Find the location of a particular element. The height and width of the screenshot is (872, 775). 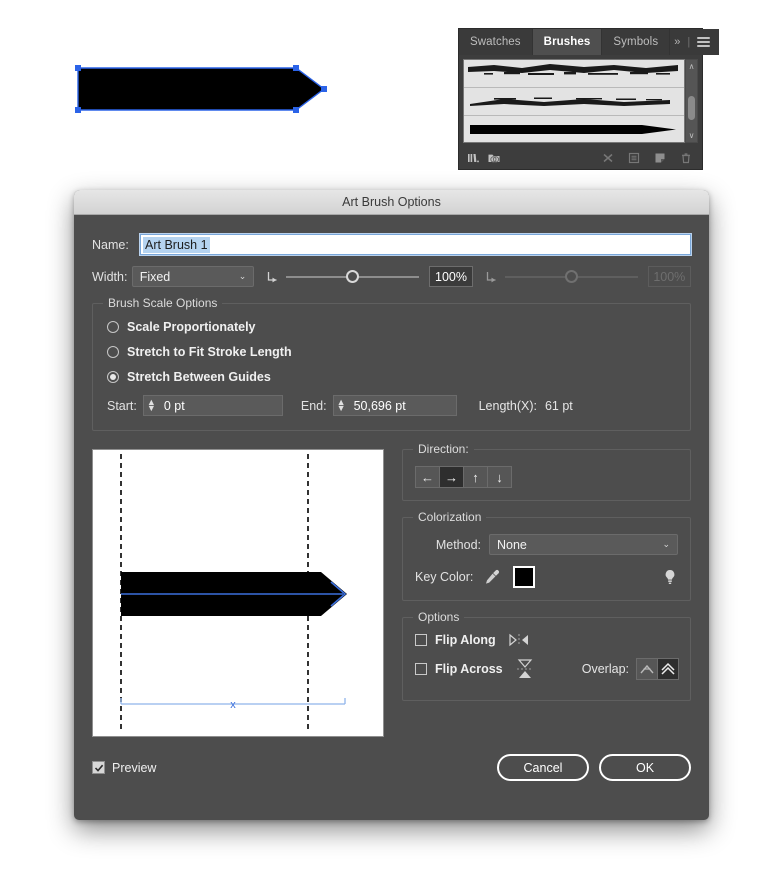

direction-down-button: ↓ is located at coordinates (499, 477).